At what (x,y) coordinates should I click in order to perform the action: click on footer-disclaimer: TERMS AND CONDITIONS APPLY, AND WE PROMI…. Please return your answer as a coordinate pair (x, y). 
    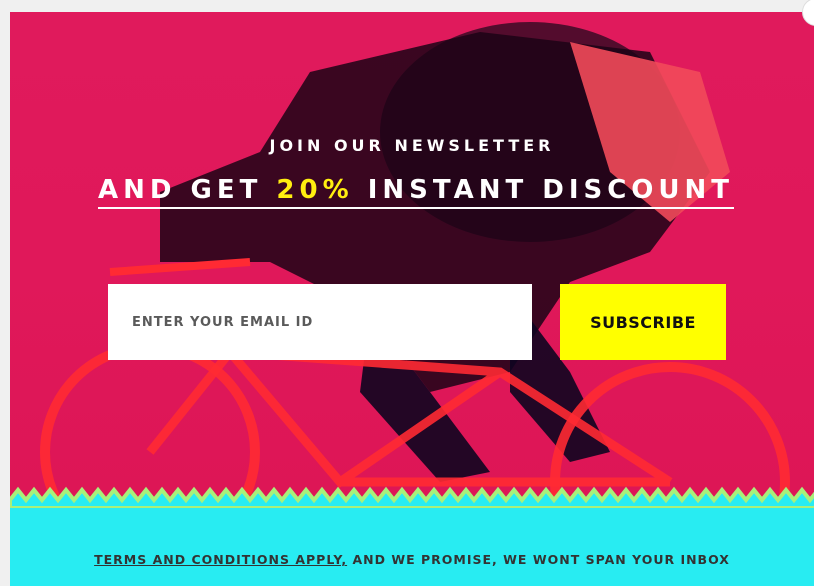
    Looking at the image, I should click on (412, 559).